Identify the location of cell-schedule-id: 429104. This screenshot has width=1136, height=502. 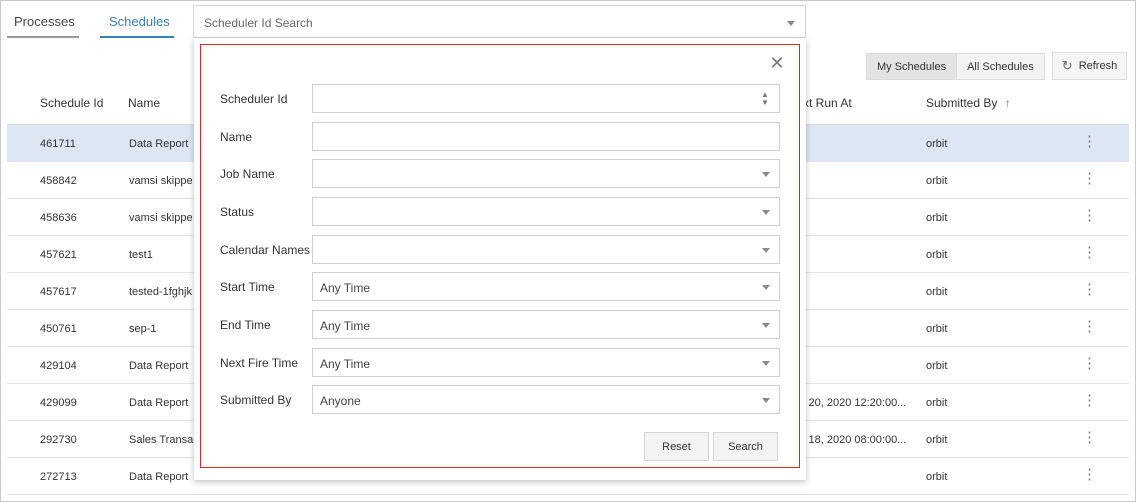
(58, 366).